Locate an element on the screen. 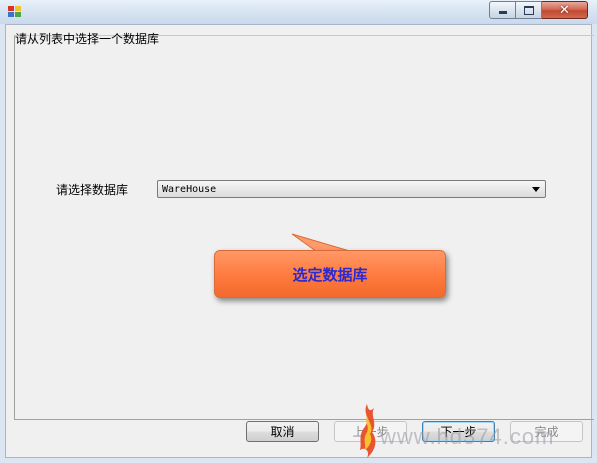 The image size is (597, 463). maximize-button is located at coordinates (529, 10).